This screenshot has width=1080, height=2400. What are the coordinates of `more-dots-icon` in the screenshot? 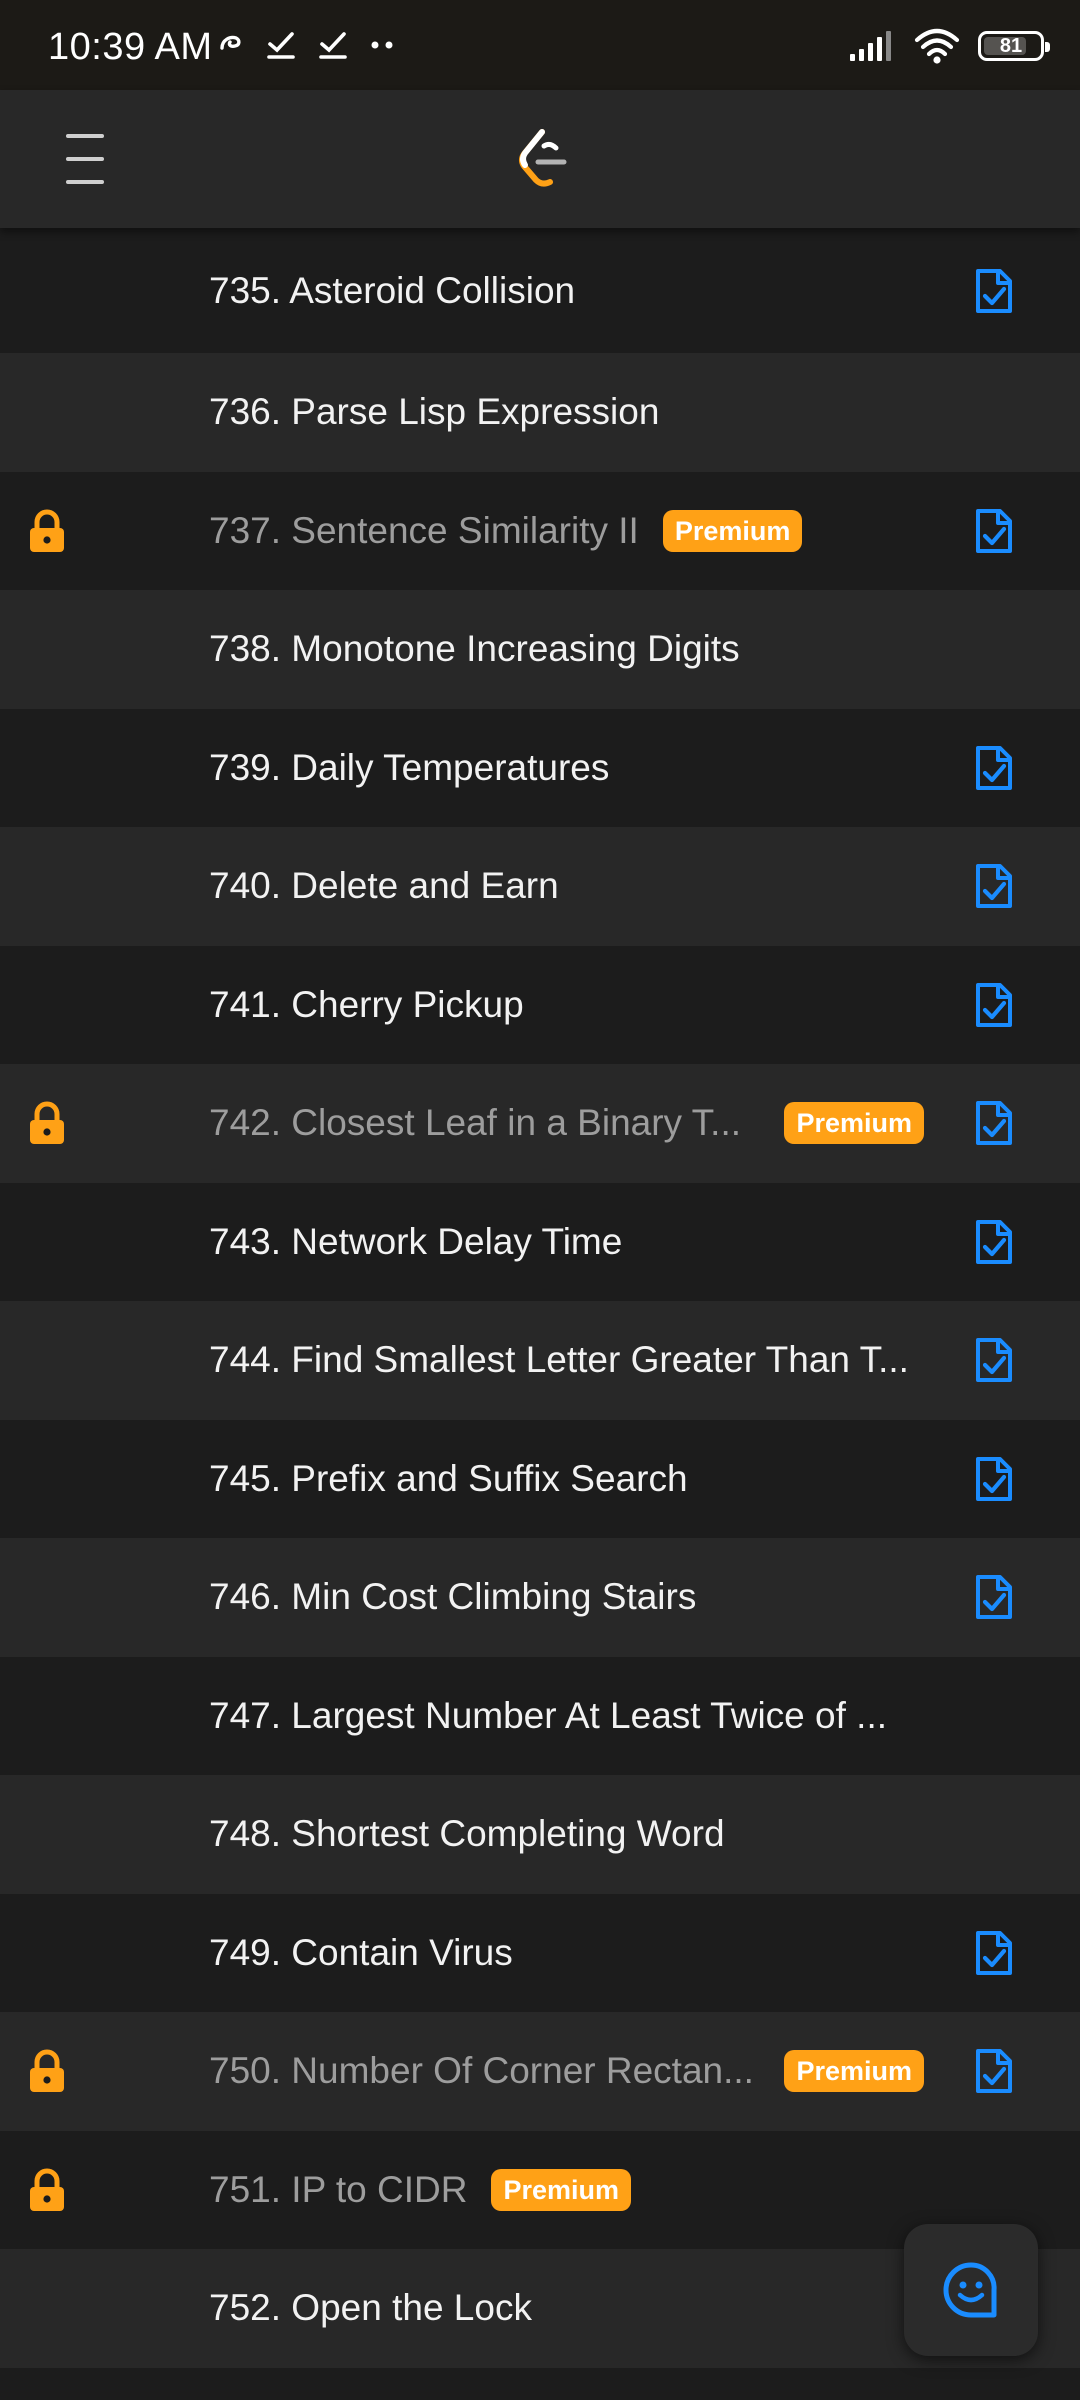 It's located at (382, 45).